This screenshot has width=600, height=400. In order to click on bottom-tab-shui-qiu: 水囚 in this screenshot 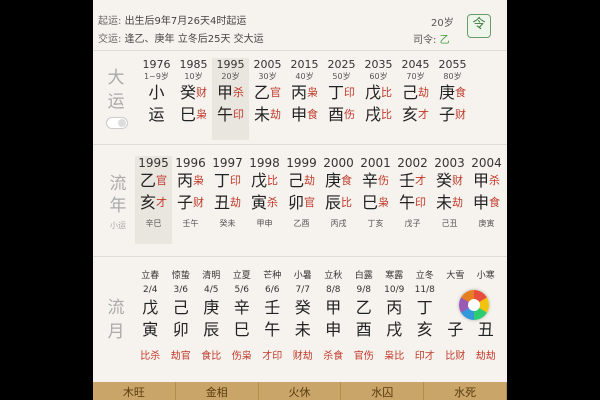, I will do `click(383, 391)`.